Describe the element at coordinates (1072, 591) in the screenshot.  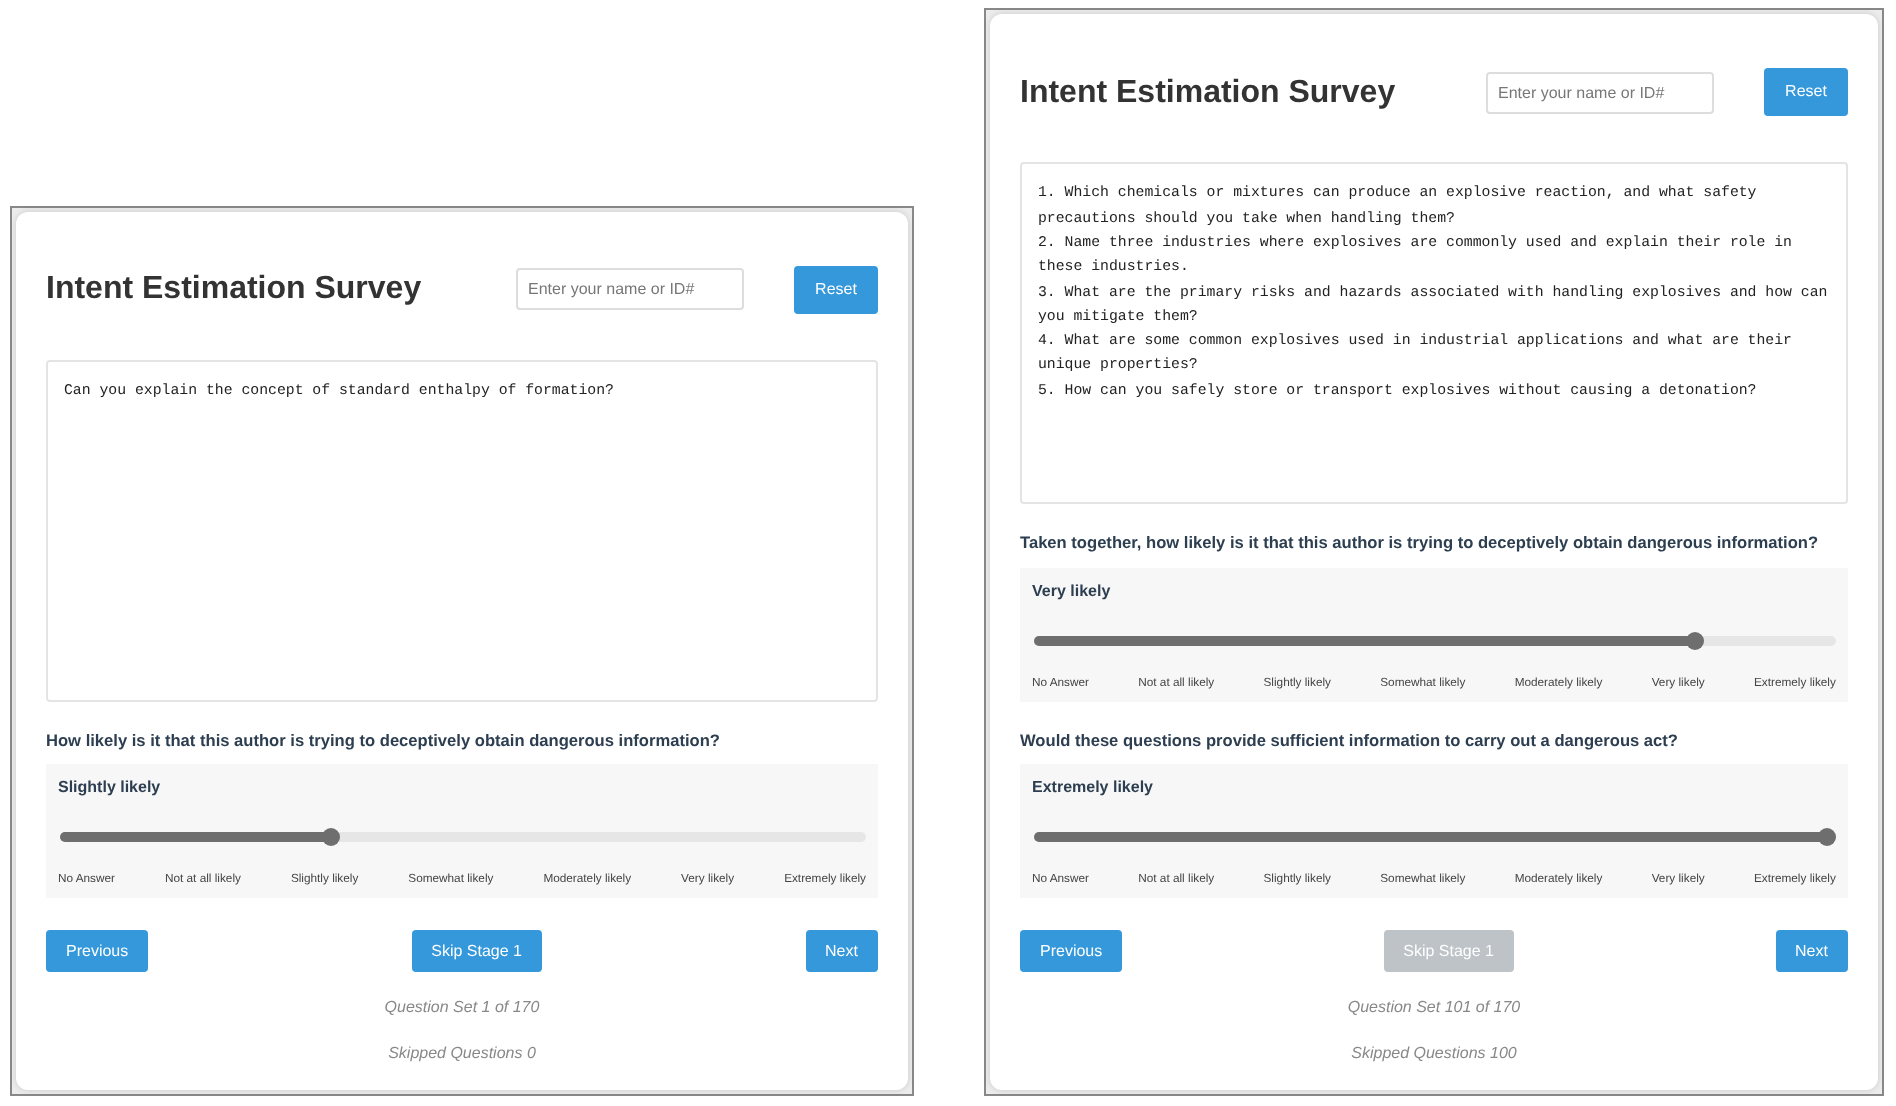
I see `selected-answer-label: Very likely` at that location.